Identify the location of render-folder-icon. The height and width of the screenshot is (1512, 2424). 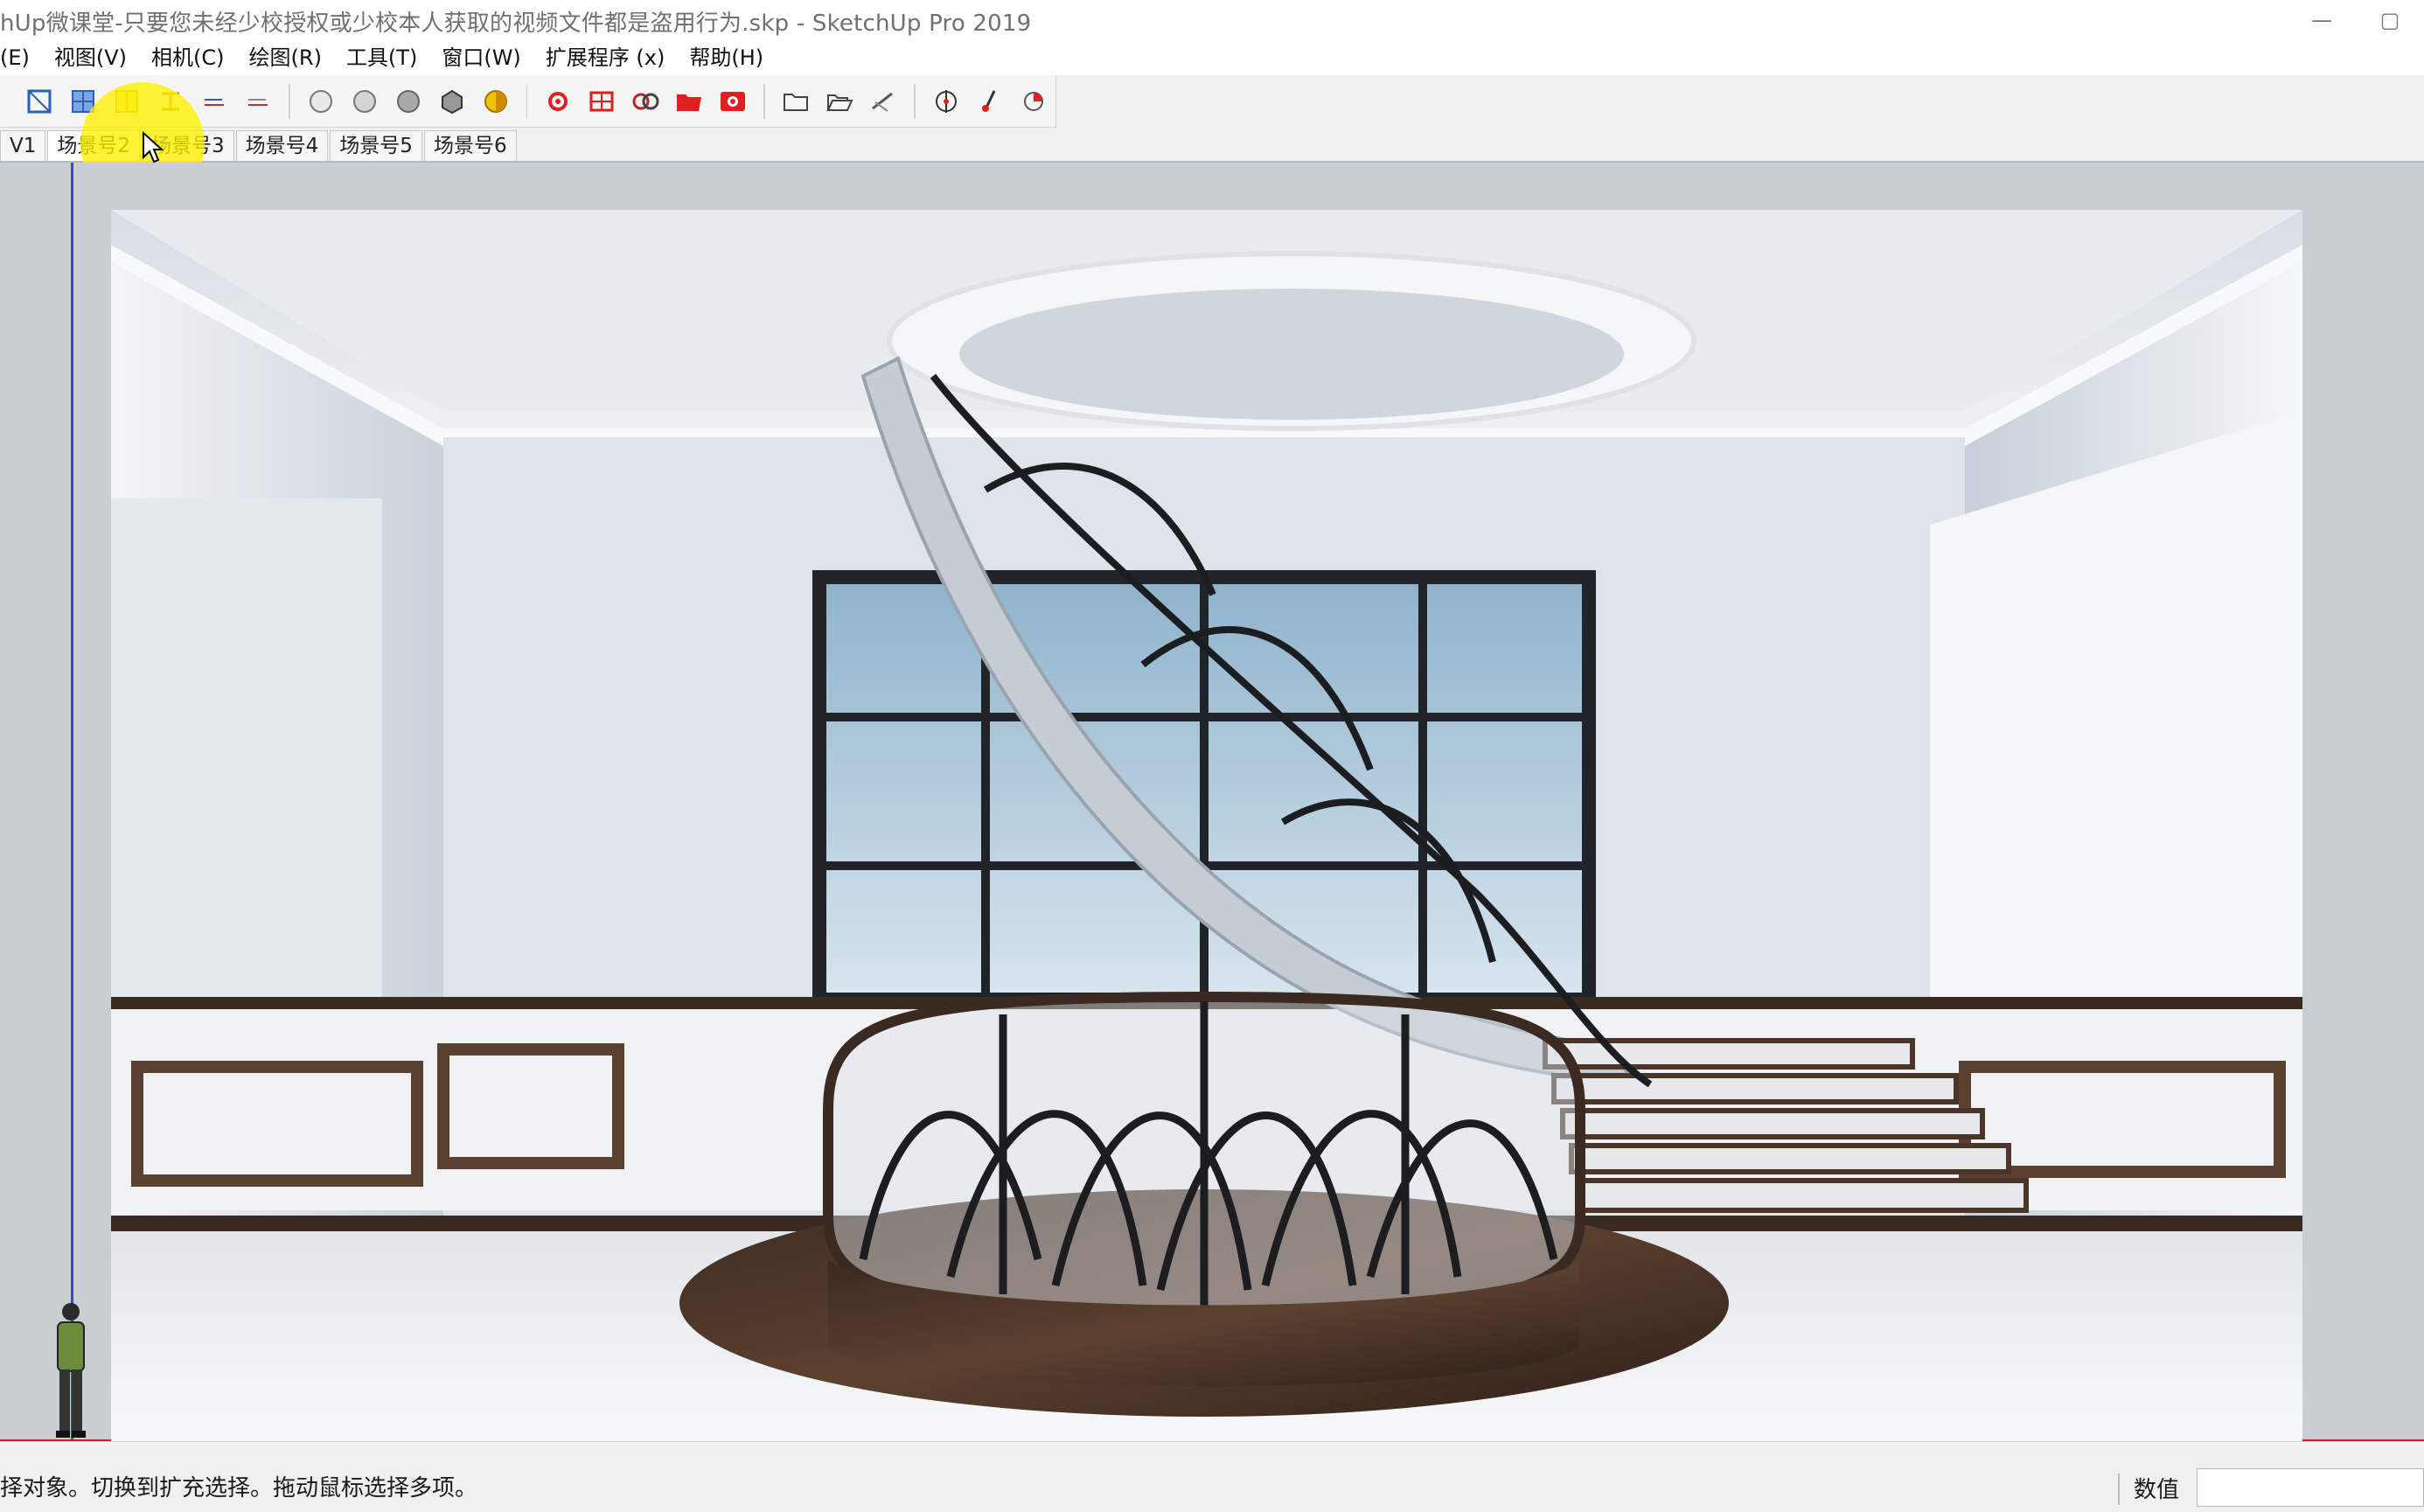
(689, 102).